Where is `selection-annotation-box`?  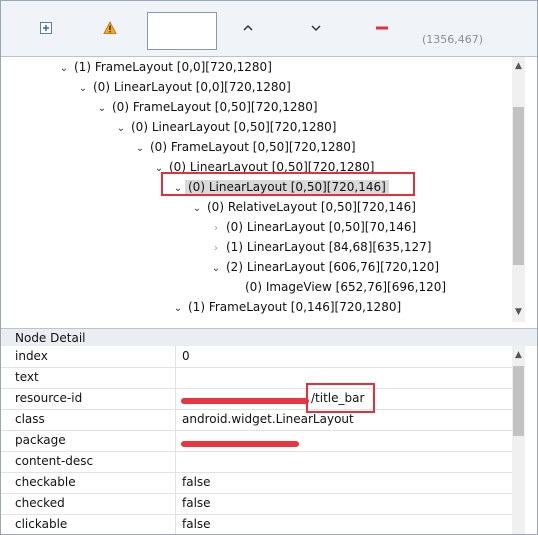
selection-annotation-box is located at coordinates (288, 184).